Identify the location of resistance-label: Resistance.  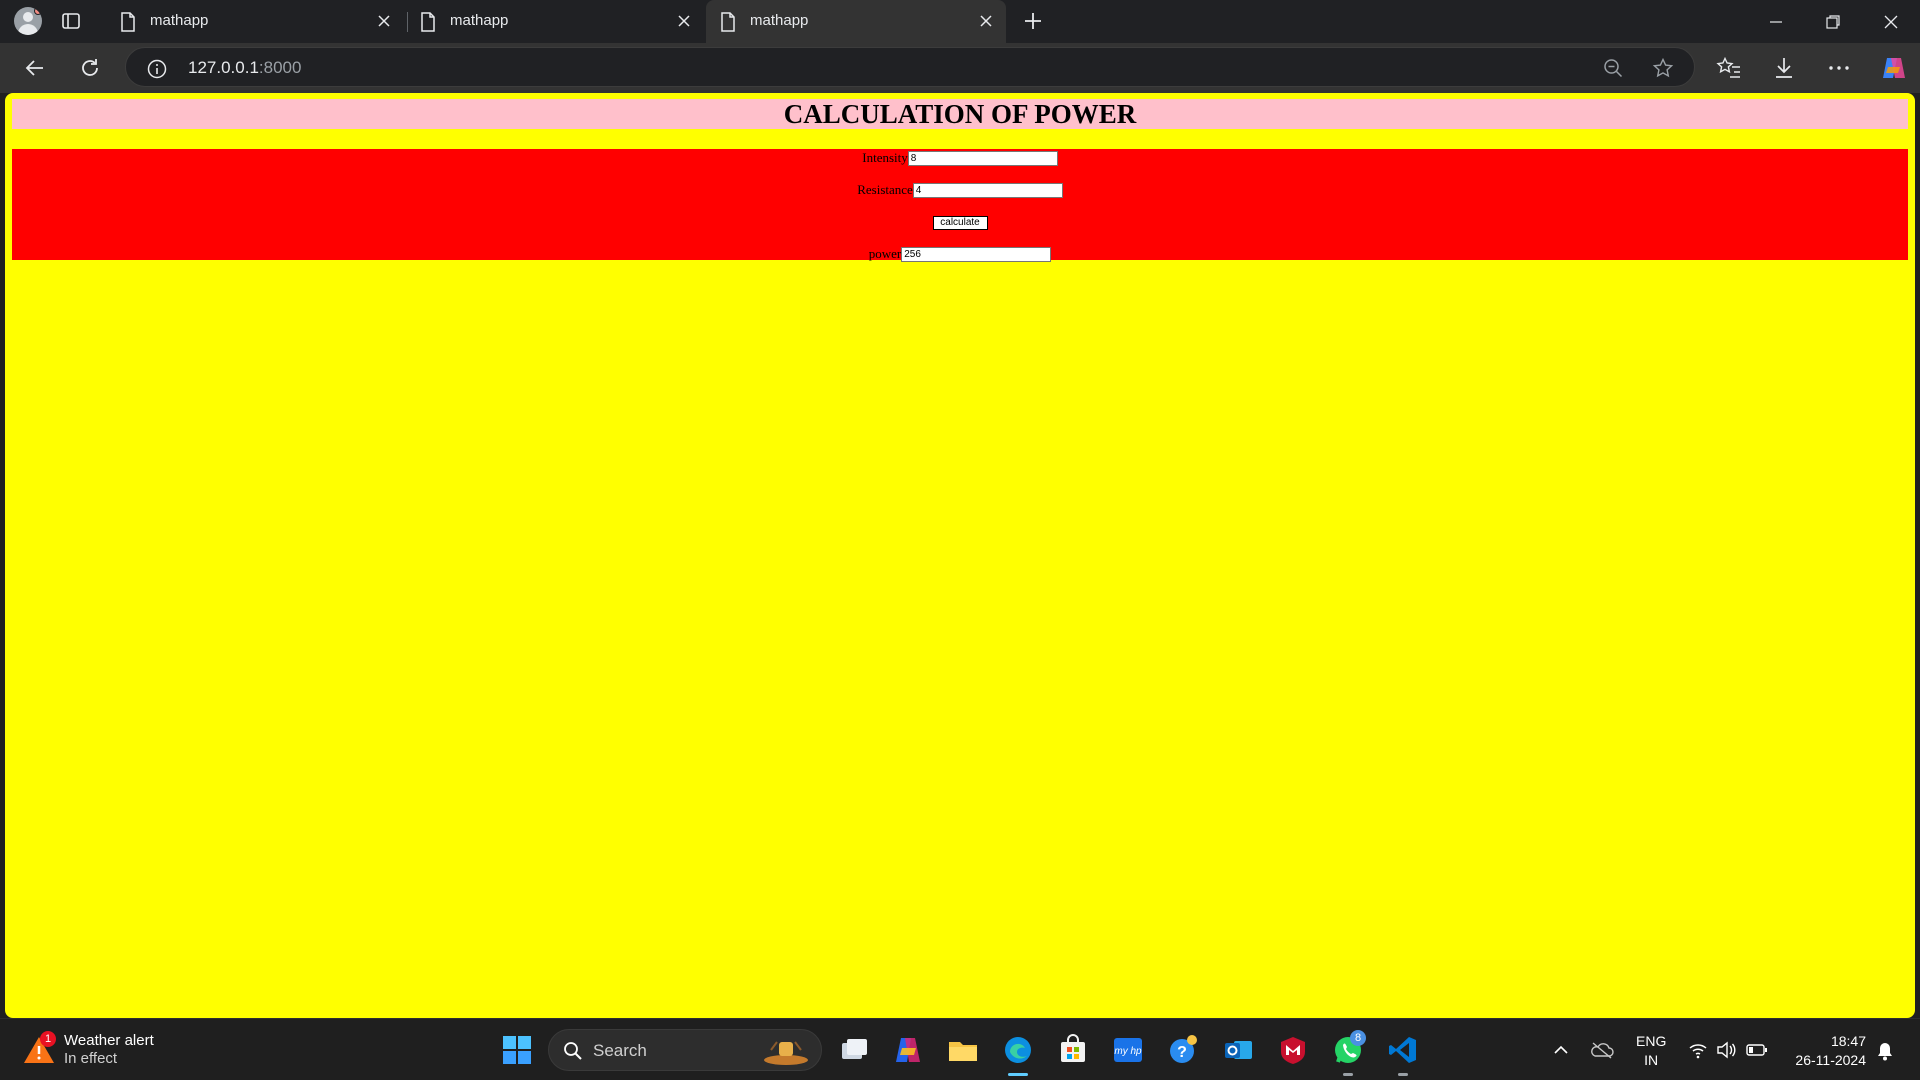
(885, 190).